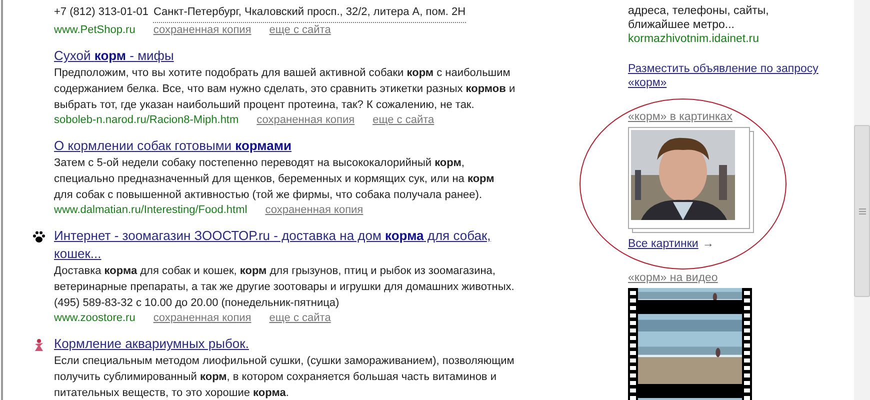 This screenshot has height=400, width=870. I want to click on grip-icon, so click(862, 211).